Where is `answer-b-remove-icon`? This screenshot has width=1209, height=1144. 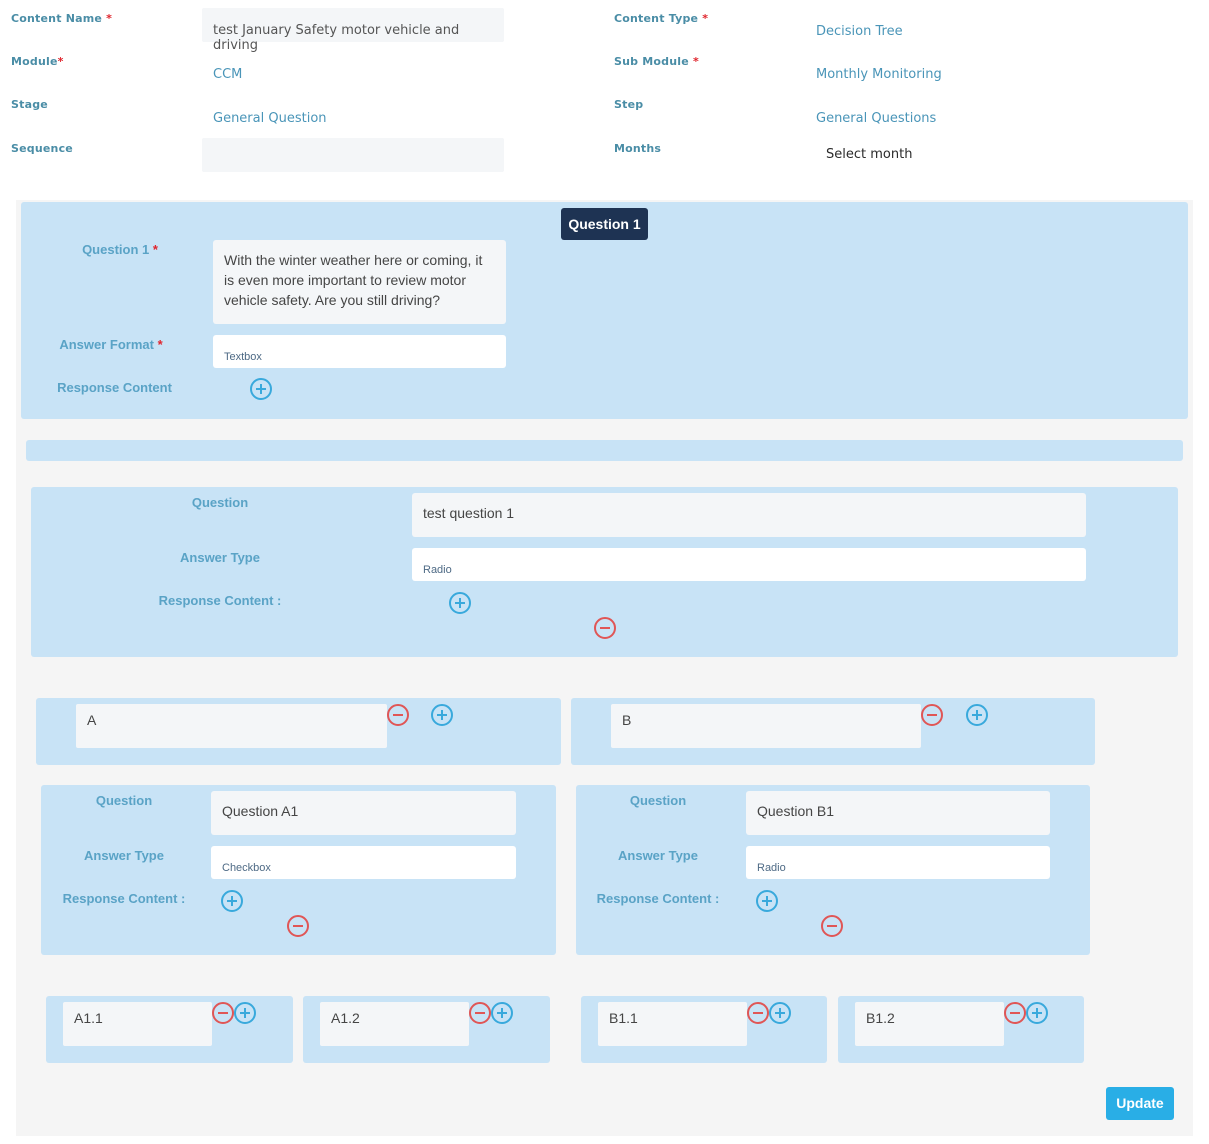
answer-b-remove-icon is located at coordinates (932, 715).